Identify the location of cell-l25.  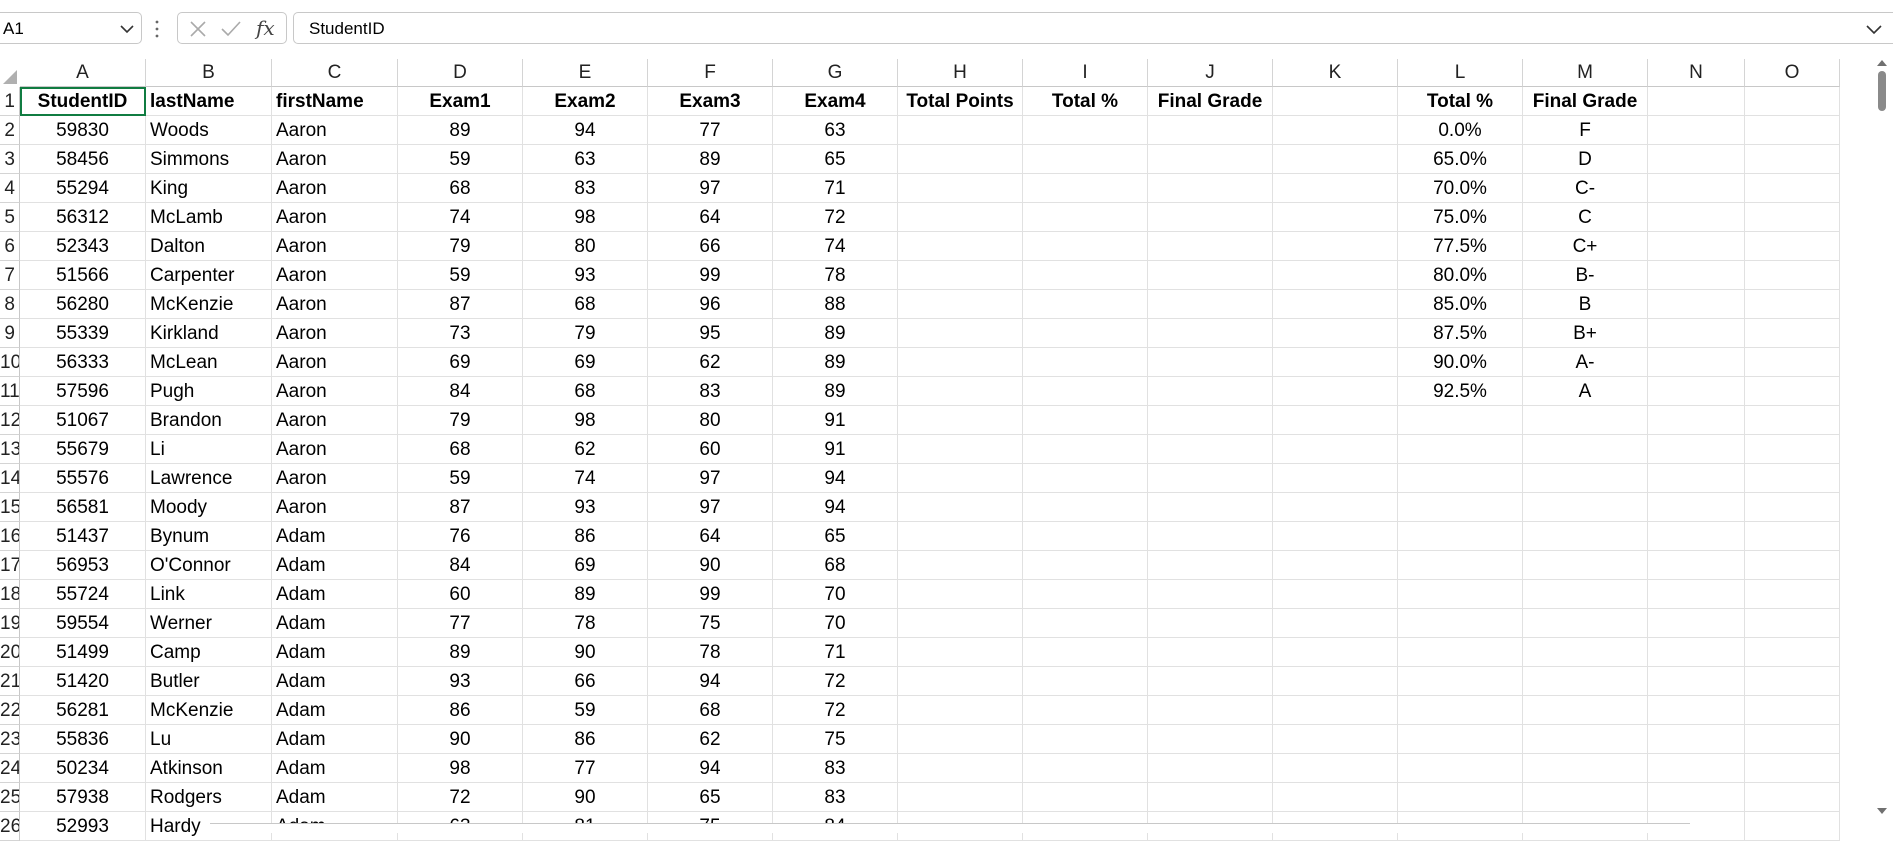
(1460, 797).